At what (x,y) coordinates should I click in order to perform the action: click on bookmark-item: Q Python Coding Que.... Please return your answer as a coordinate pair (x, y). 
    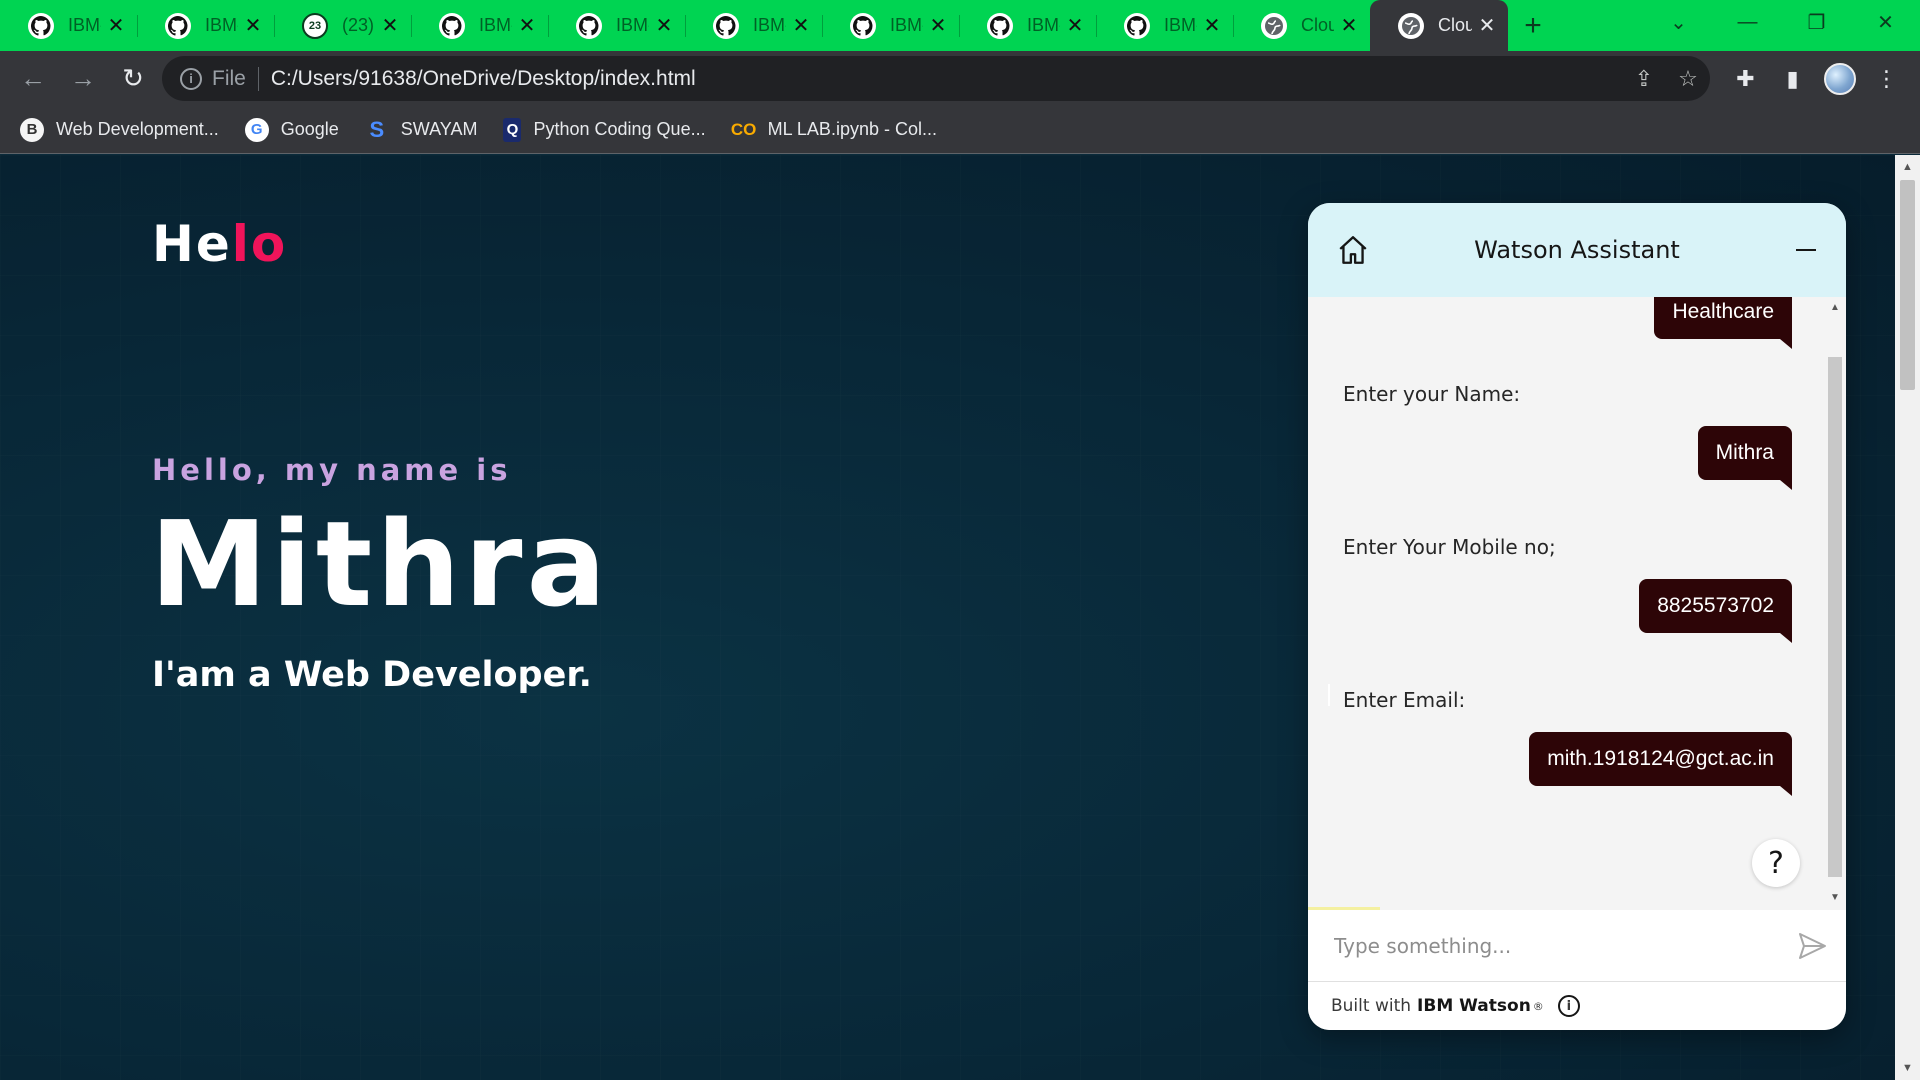
    Looking at the image, I should click on (604, 129).